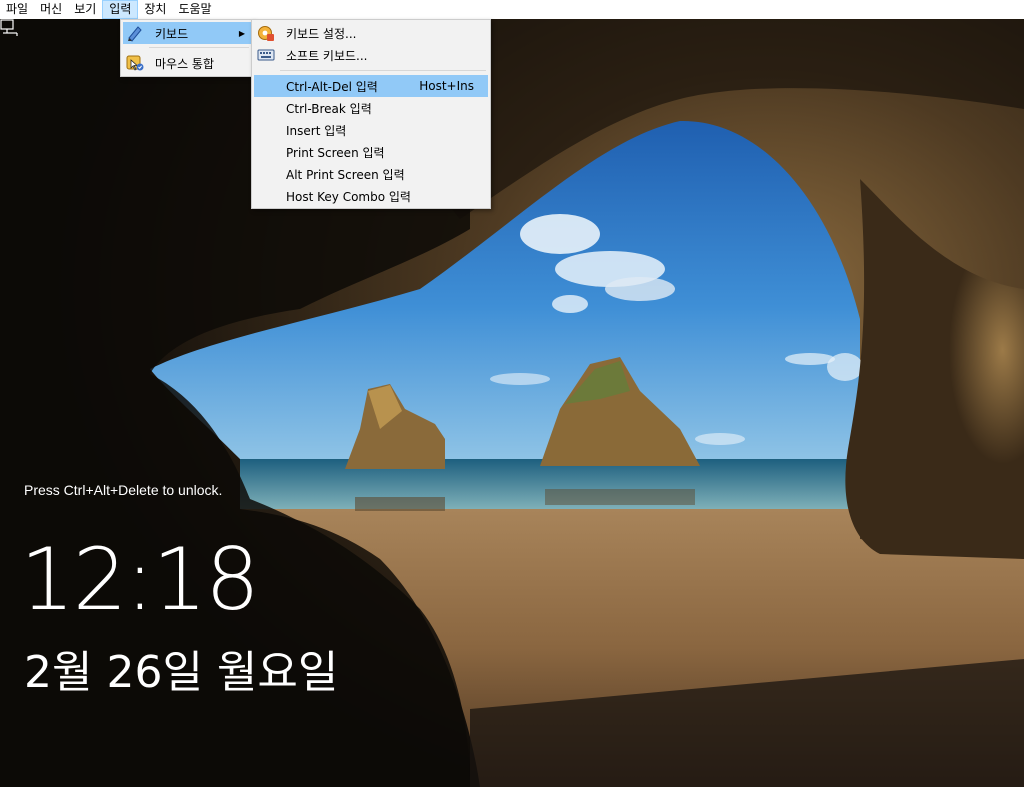 This screenshot has width=1024, height=787. I want to click on keyboard-settings-icon, so click(266, 33).